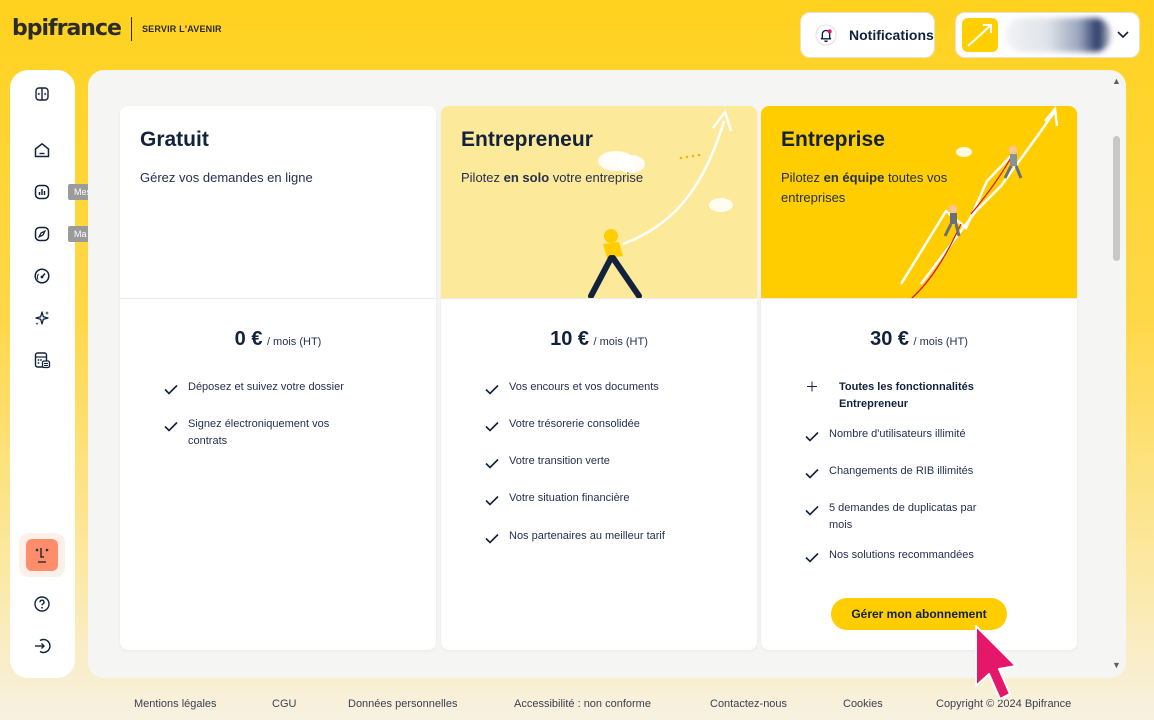  I want to click on feature-item: Nombre d'utilisateurs illimité, so click(905, 437).